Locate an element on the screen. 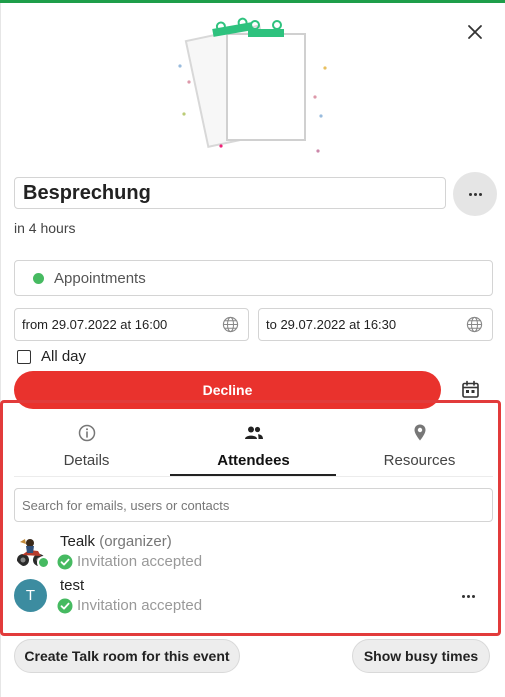  tab-details: Details is located at coordinates (86, 447).